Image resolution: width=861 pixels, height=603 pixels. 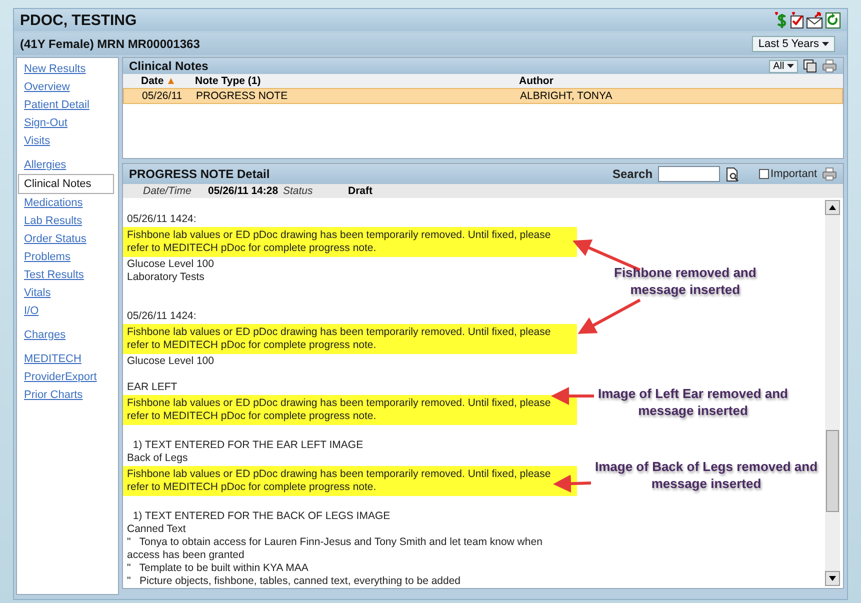 I want to click on note-text: 1) TEXT ENTERED FOR THE BACK OF LEGS IMAGE, so click(x=261, y=516).